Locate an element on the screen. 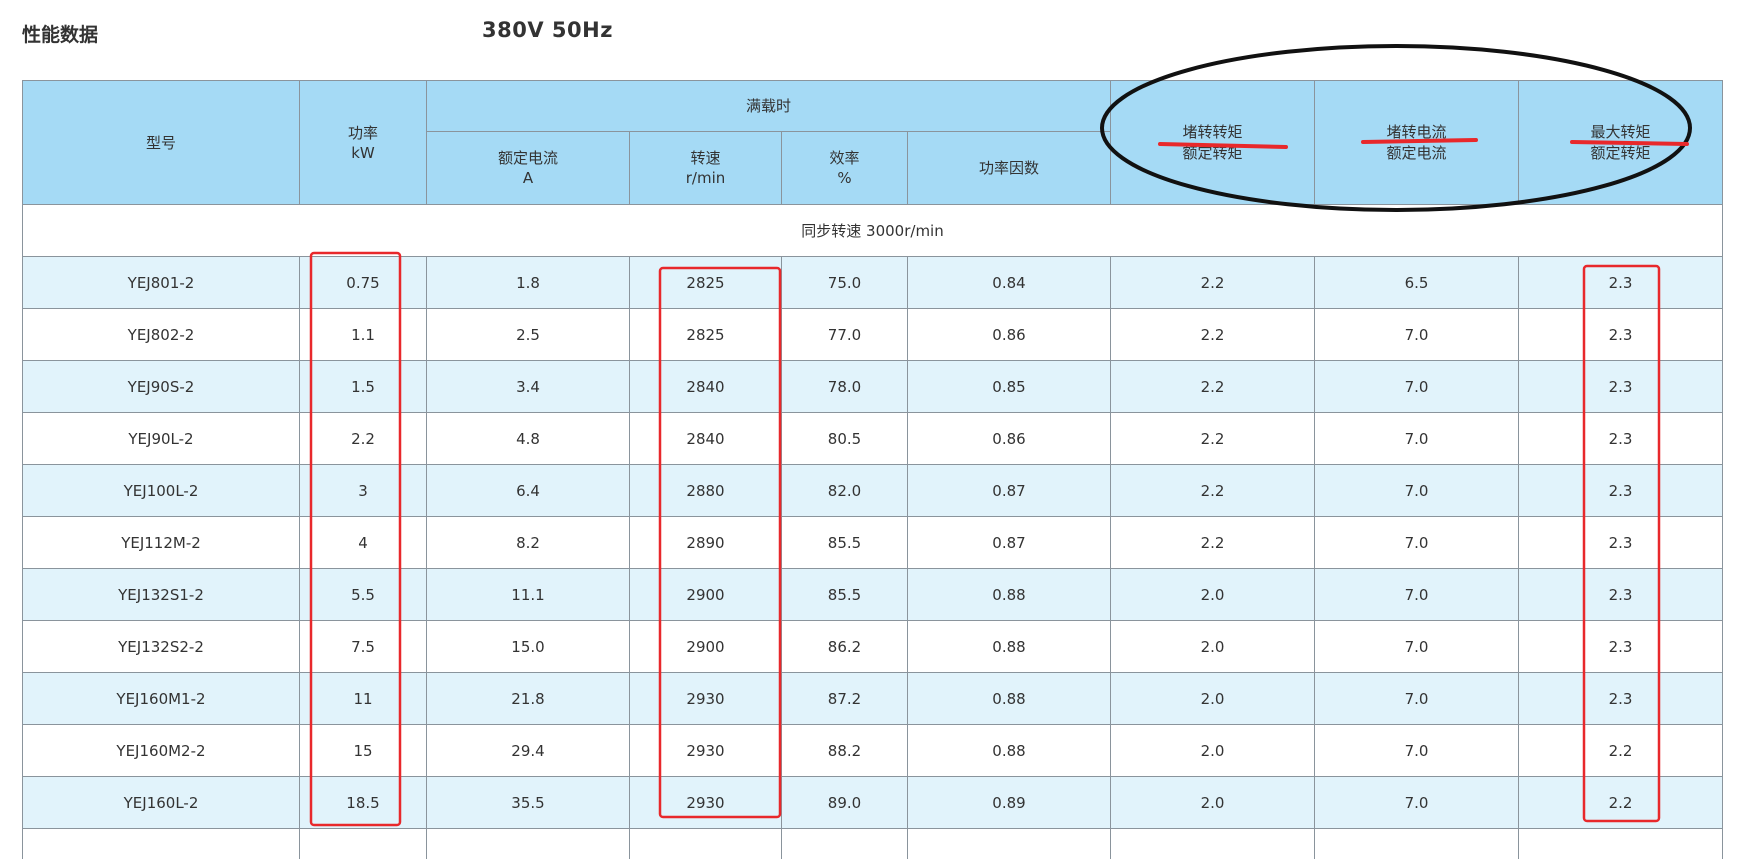 The height and width of the screenshot is (859, 1737). cell-efficiency: 89.0 is located at coordinates (844, 802).